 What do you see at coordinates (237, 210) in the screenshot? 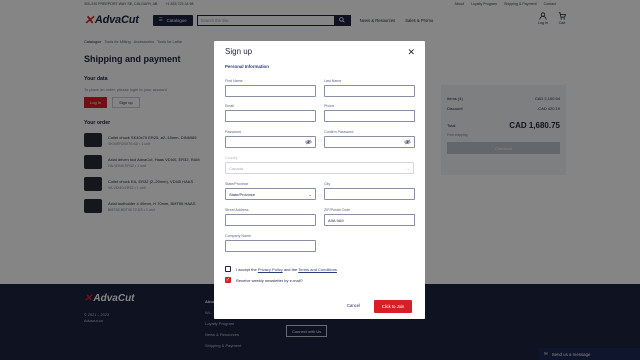
I see `street-label: Street Address` at bounding box center [237, 210].